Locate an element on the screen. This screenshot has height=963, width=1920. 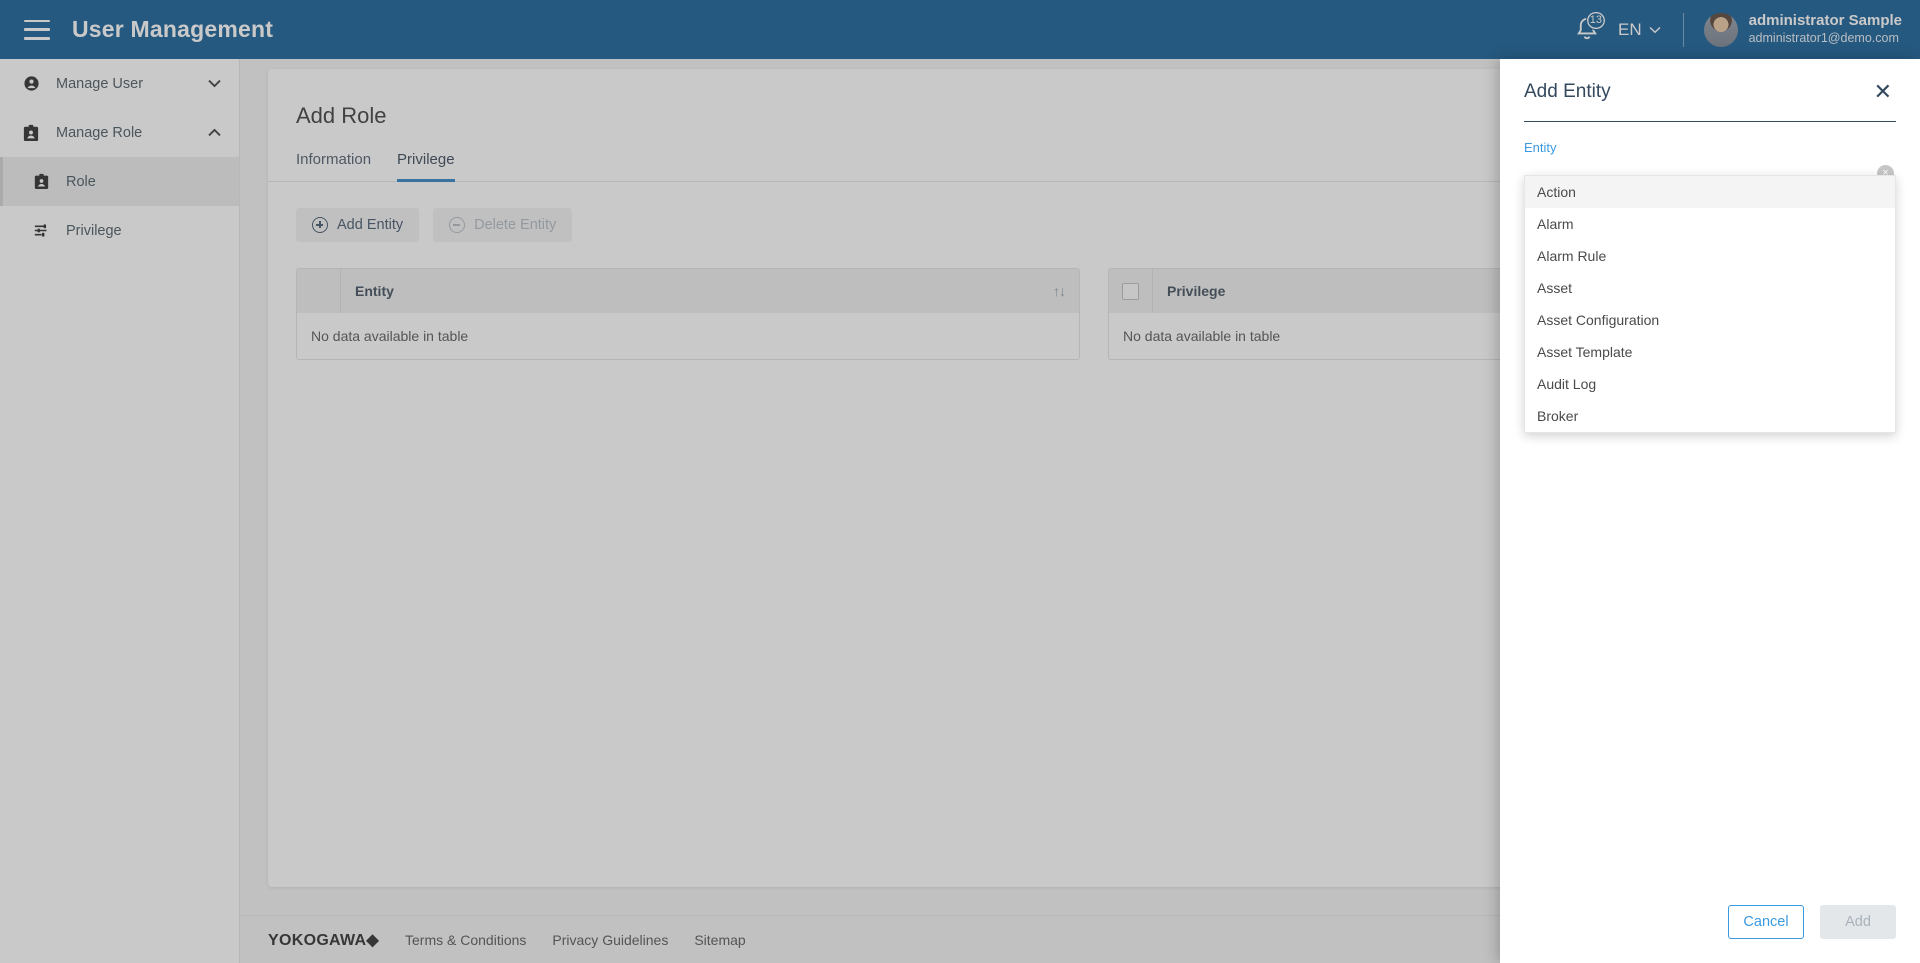
sidebar-item-manage-user: Manage User is located at coordinates (119, 83).